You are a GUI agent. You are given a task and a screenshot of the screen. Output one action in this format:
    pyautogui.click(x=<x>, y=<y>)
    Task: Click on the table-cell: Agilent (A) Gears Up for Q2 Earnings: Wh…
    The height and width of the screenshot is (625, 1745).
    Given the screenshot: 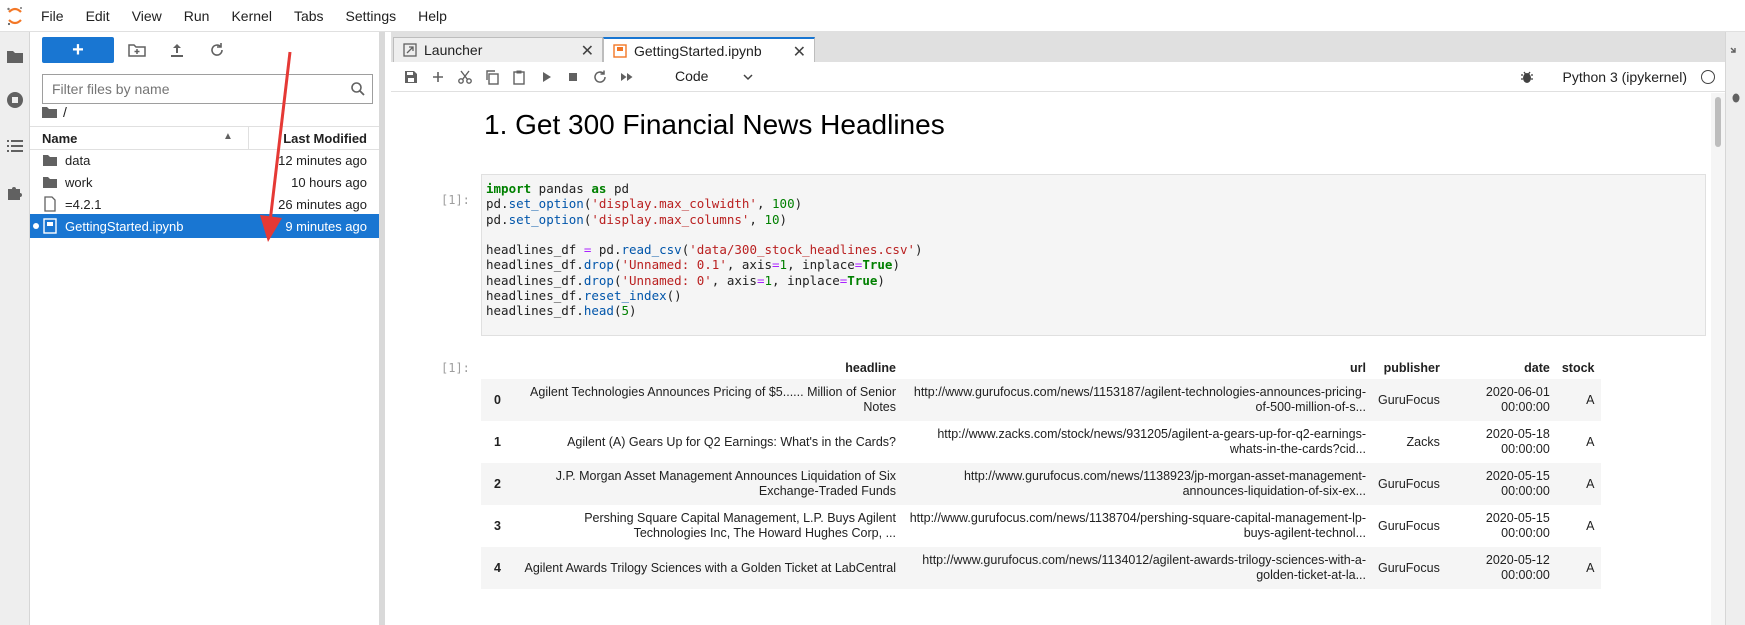 What is the action you would take?
    pyautogui.click(x=731, y=441)
    